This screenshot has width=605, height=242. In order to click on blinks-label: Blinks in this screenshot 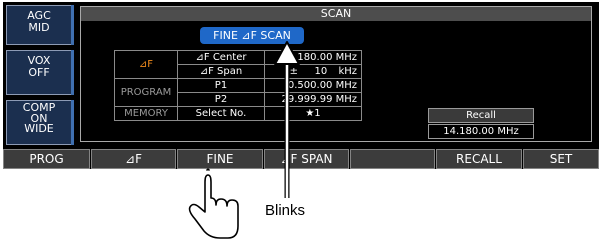, I will do `click(285, 210)`.